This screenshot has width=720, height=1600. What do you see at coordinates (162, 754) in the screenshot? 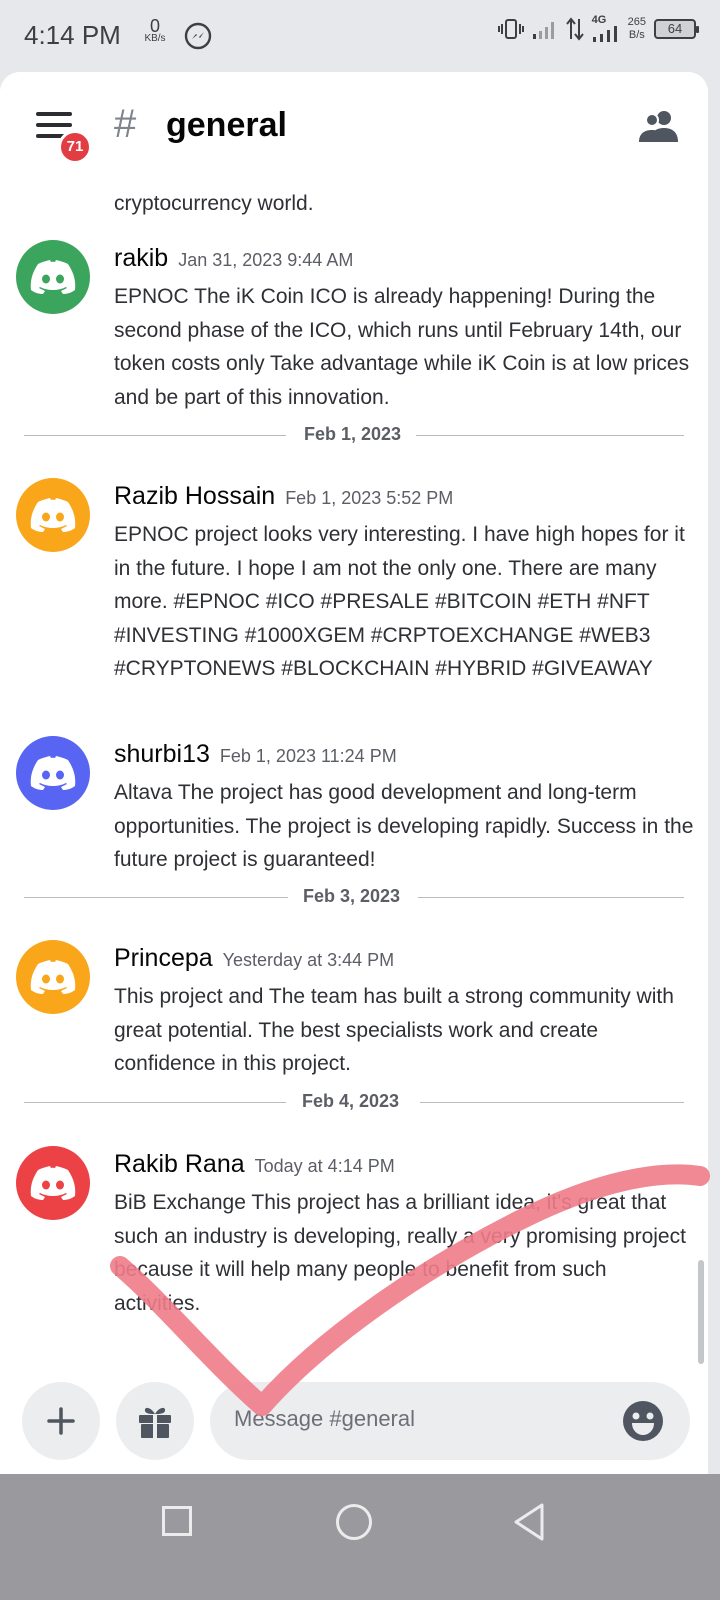
I see `message-author: shurbi13` at bounding box center [162, 754].